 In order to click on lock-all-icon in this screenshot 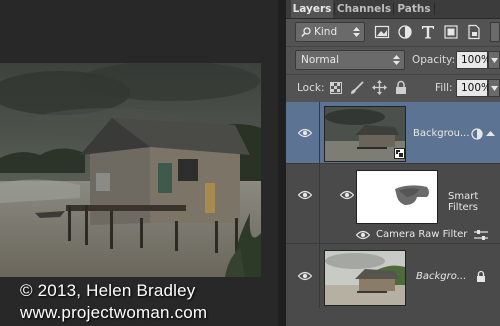, I will do `click(401, 87)`.